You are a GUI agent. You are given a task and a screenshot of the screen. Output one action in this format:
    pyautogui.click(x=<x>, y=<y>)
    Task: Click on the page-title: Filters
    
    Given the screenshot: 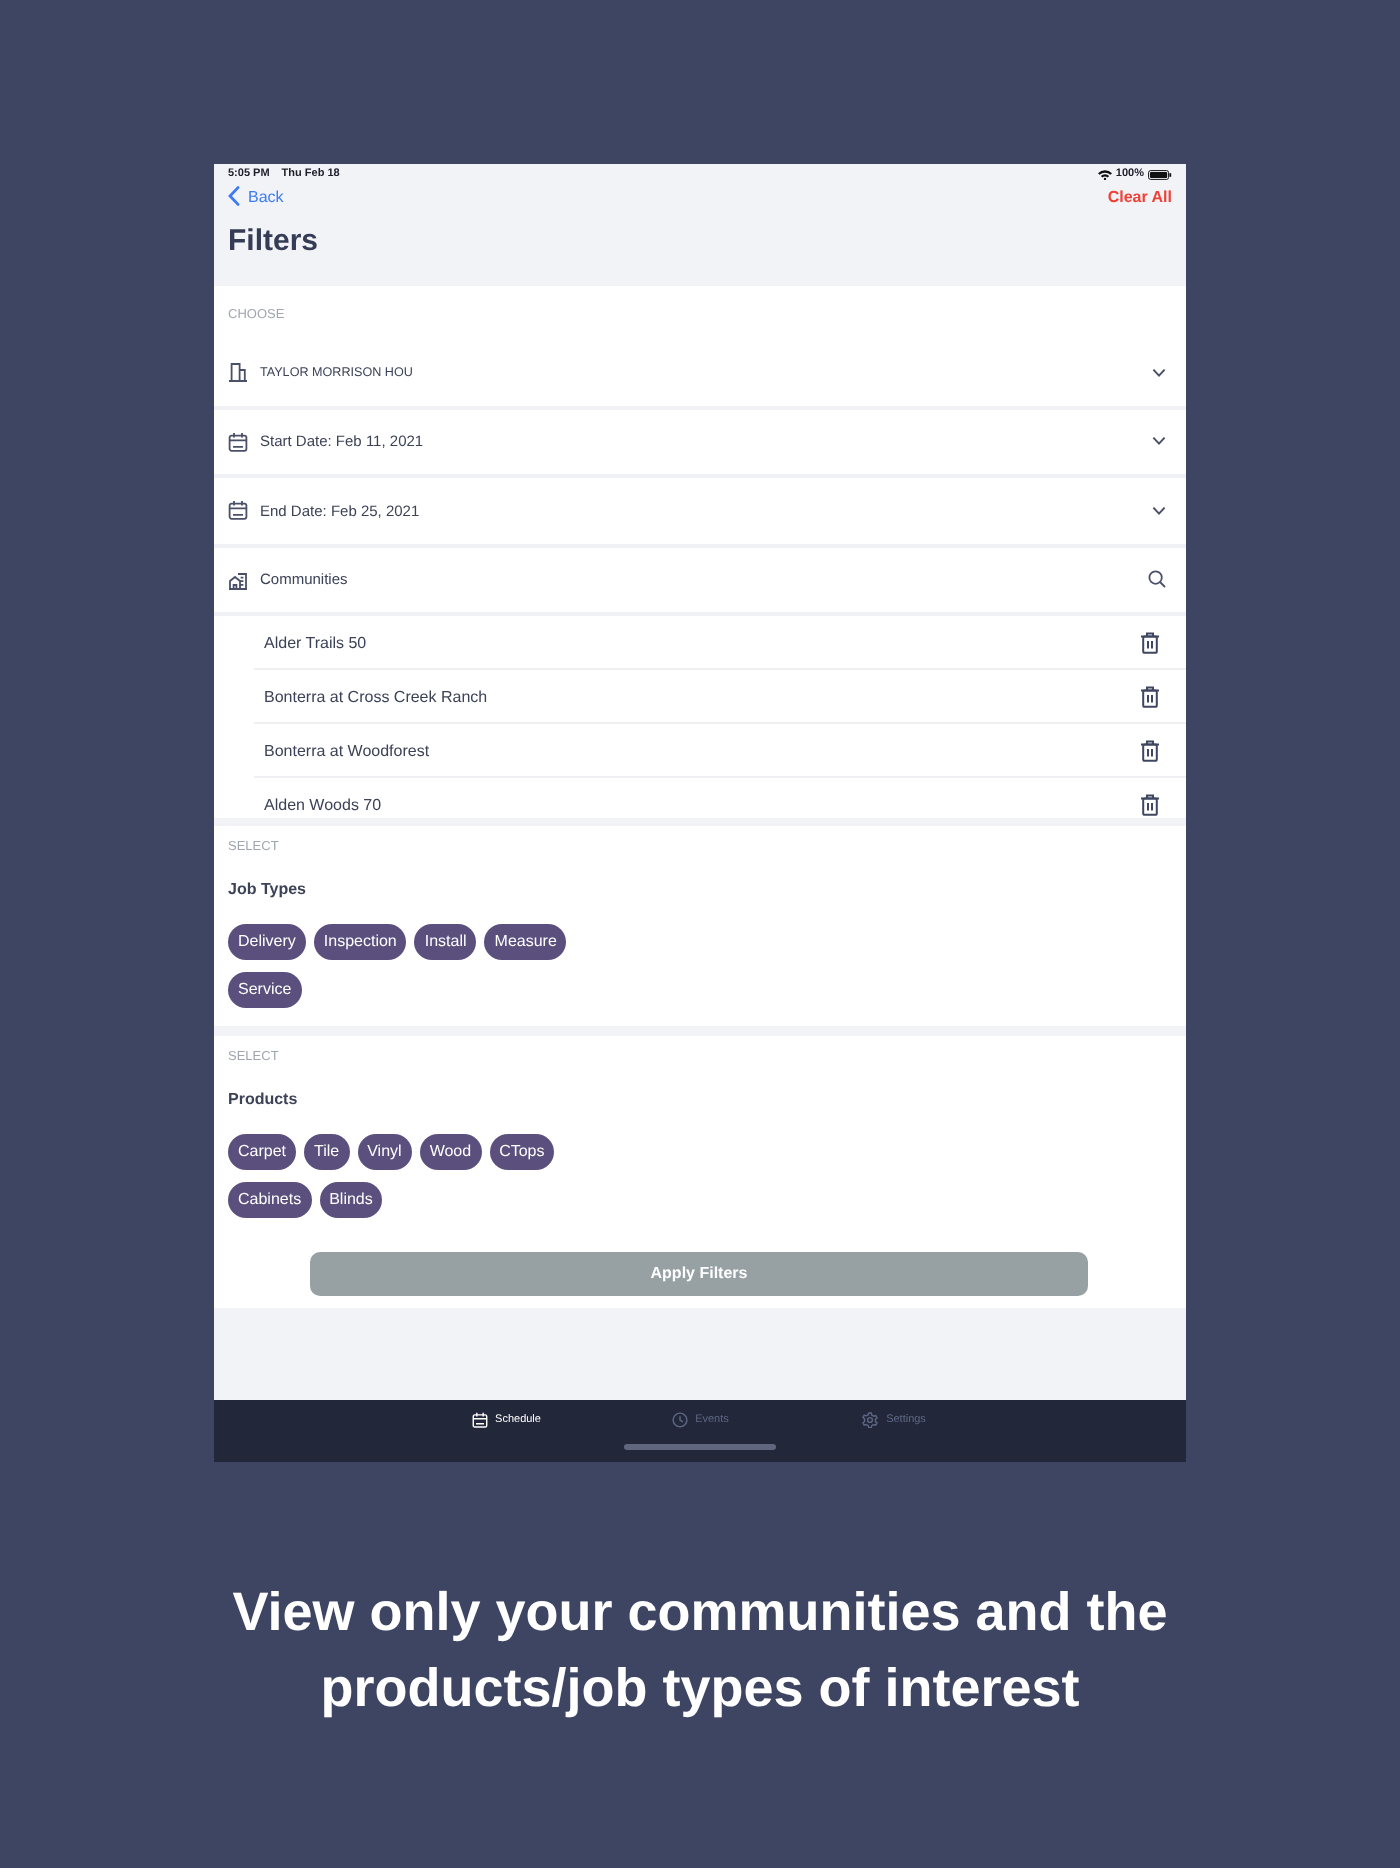 What is the action you would take?
    pyautogui.click(x=273, y=242)
    